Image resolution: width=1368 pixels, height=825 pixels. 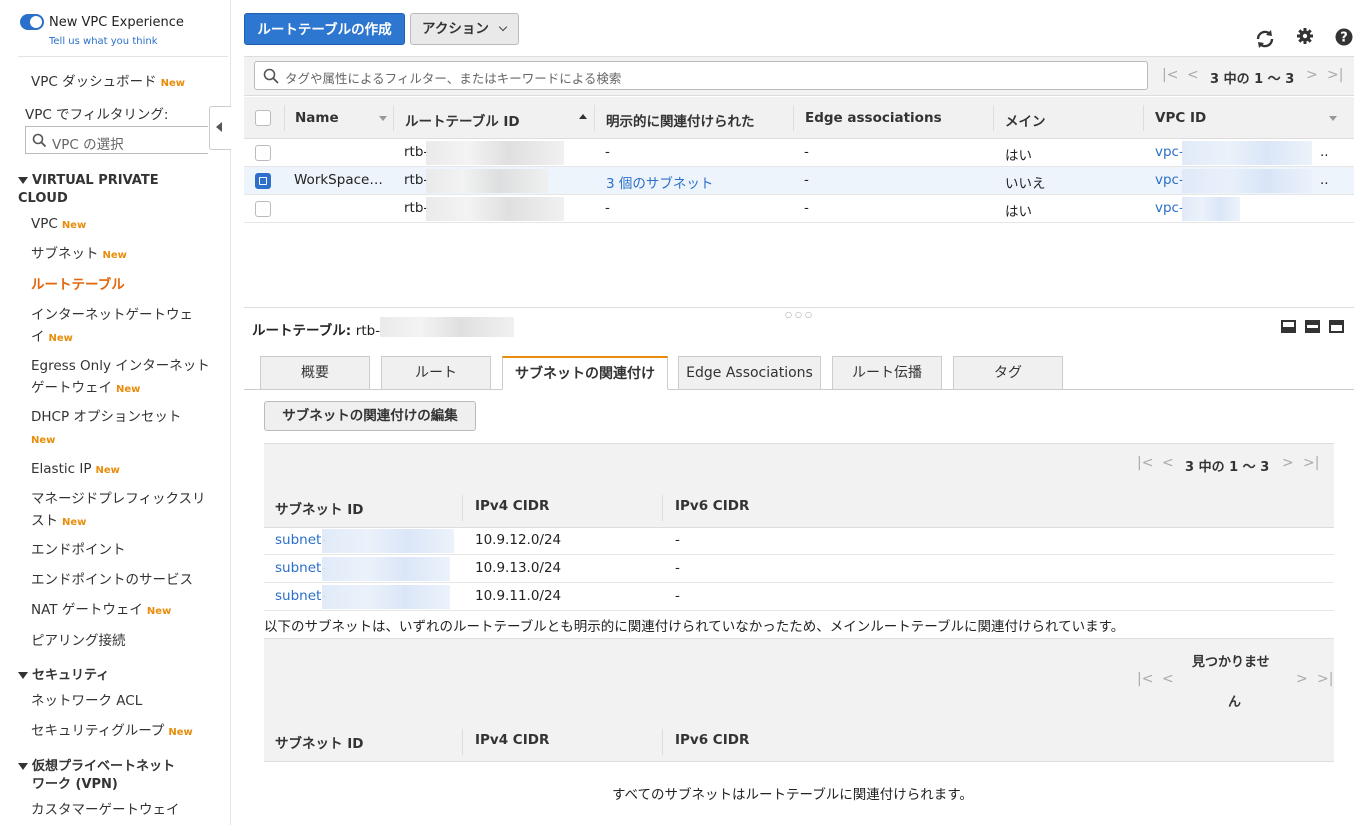 What do you see at coordinates (123, 701) in the screenshot?
I see `sidebar-item-network-acl: ネットワーク ACL` at bounding box center [123, 701].